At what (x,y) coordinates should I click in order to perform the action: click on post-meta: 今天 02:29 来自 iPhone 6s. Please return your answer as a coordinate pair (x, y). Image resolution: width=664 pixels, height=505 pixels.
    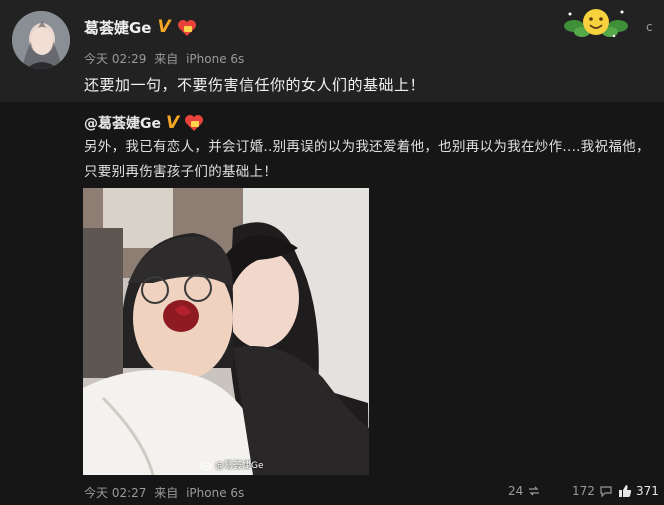
    Looking at the image, I should click on (166, 58).